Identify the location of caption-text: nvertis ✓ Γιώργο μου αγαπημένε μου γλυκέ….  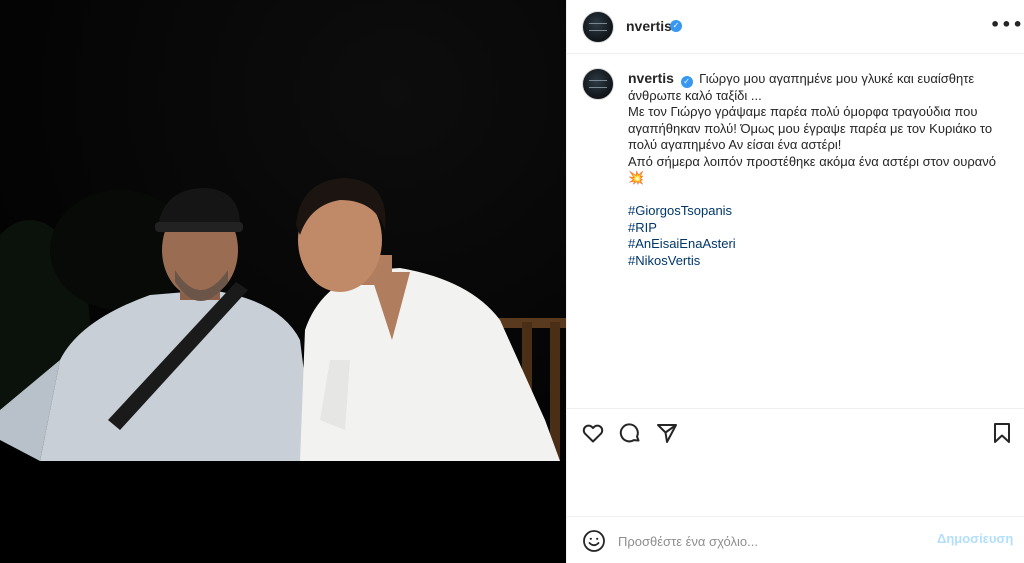
(818, 169).